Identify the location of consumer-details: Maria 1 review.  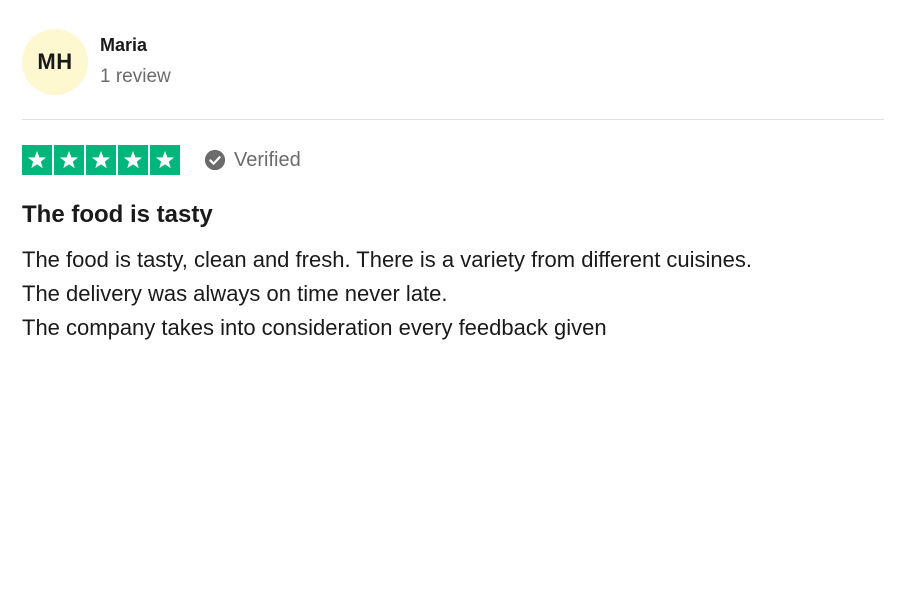
(135, 61).